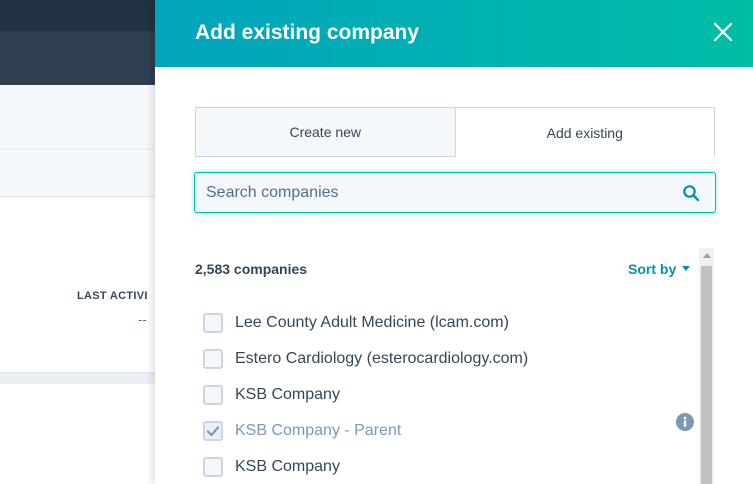  I want to click on caret-down-icon, so click(686, 268).